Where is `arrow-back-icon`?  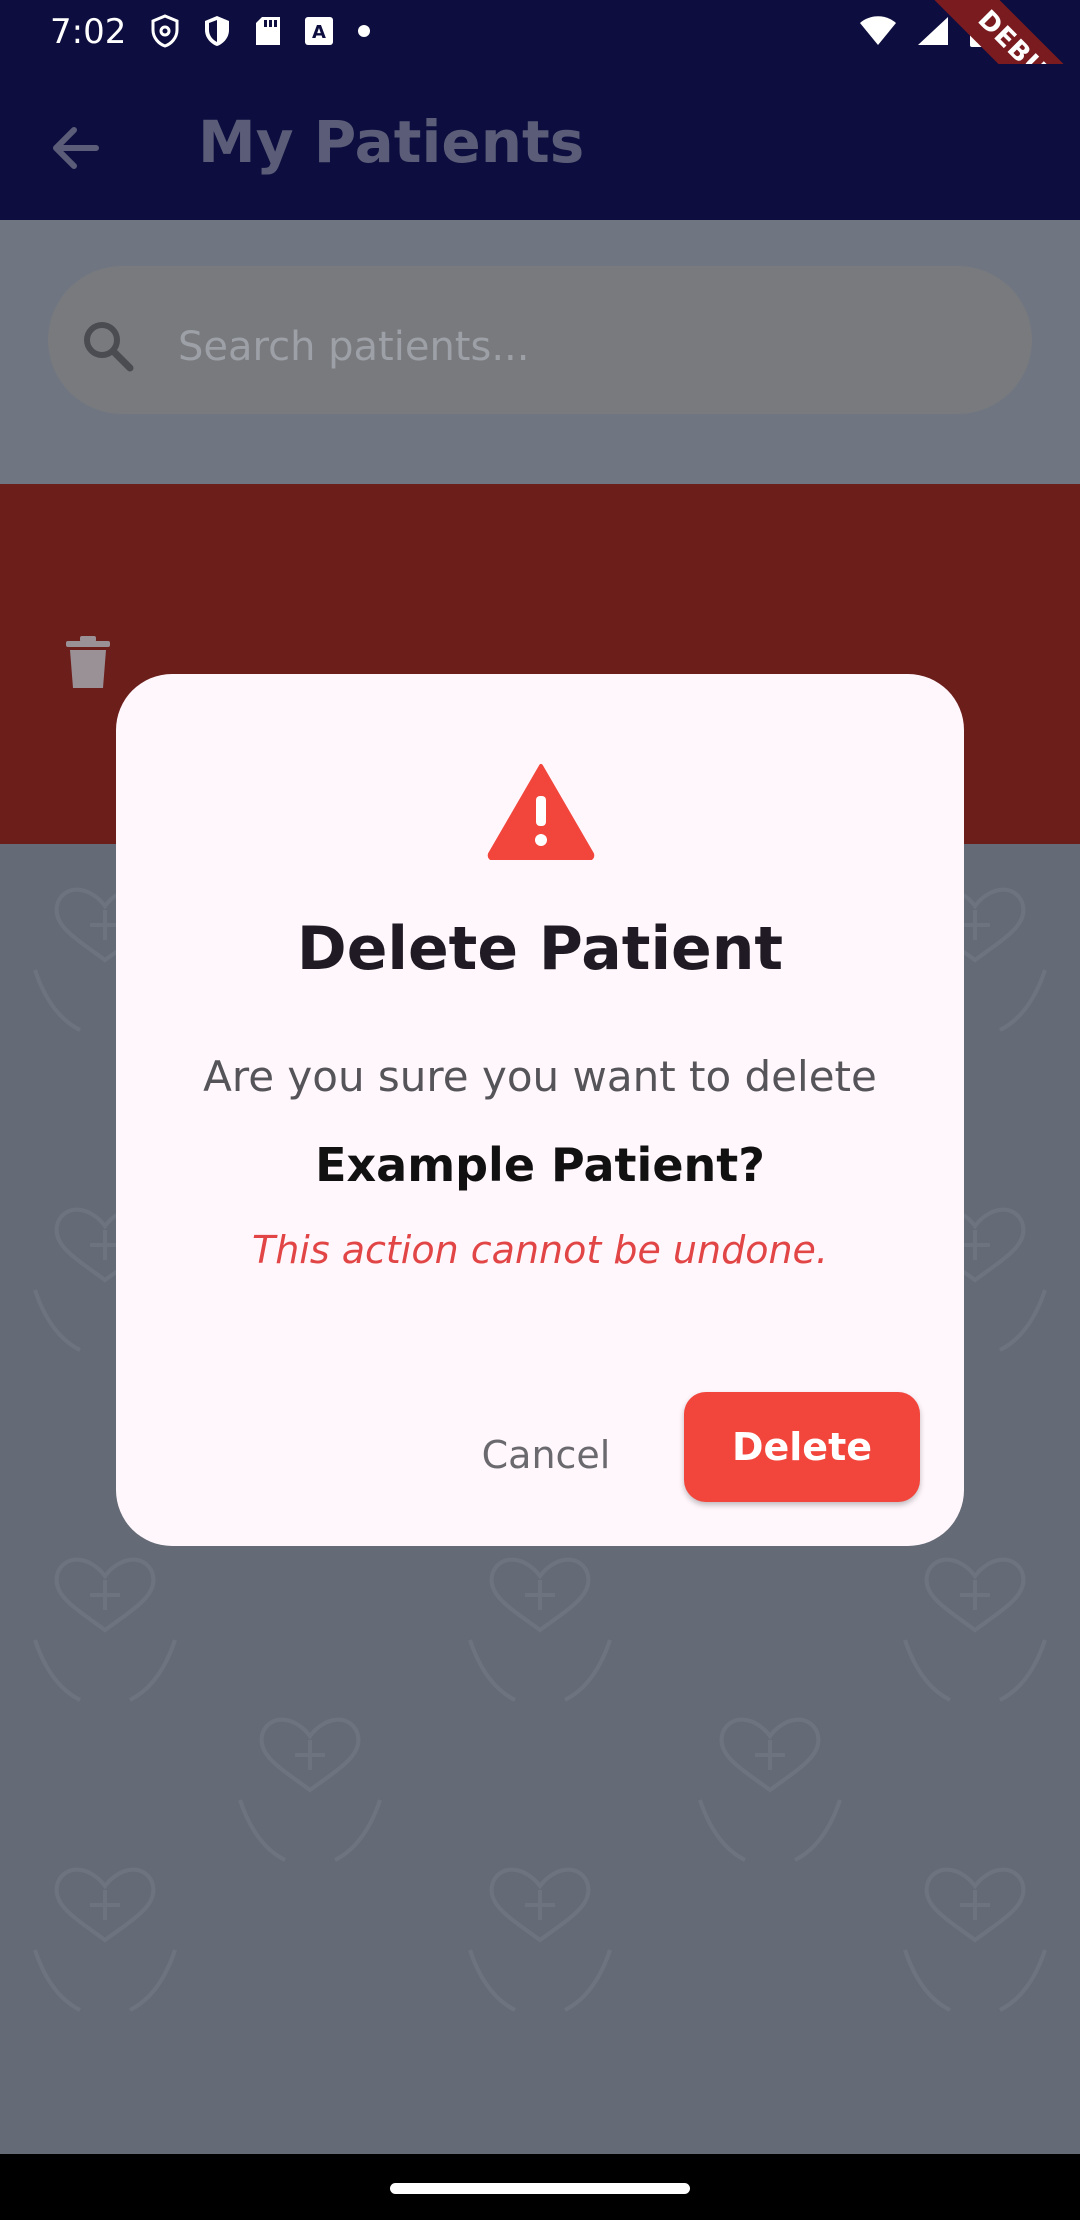
arrow-back-icon is located at coordinates (76, 148).